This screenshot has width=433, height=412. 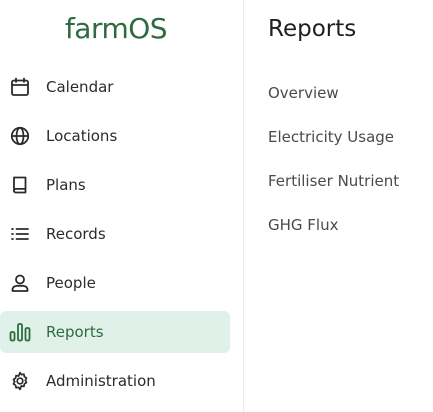 What do you see at coordinates (20, 332) in the screenshot?
I see `bar-chart-icon` at bounding box center [20, 332].